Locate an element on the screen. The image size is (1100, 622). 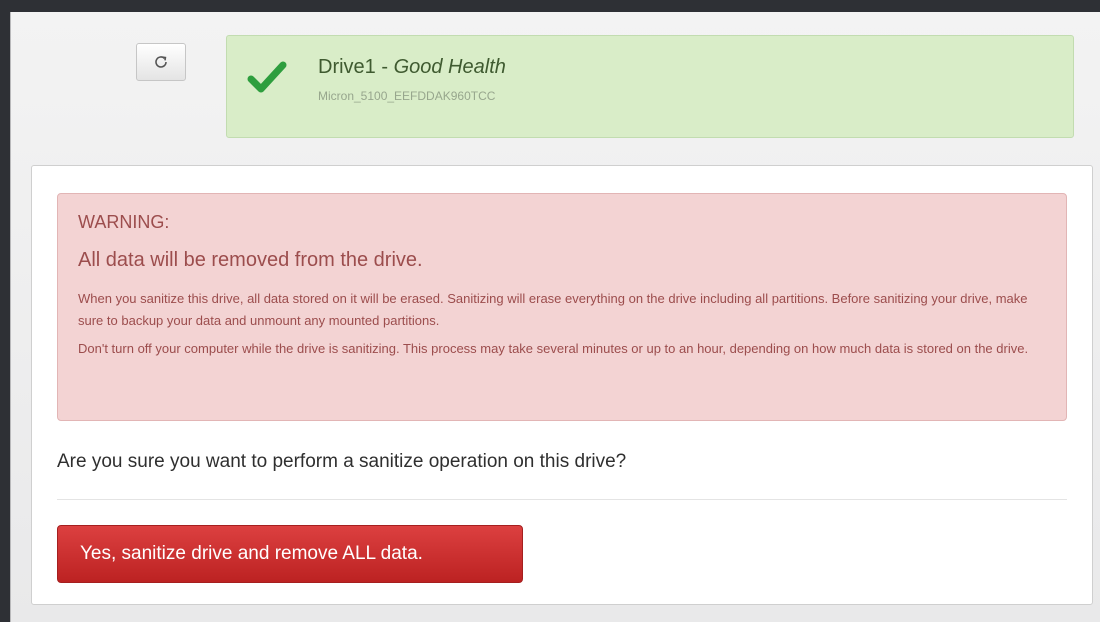
refresh-button is located at coordinates (161, 62).